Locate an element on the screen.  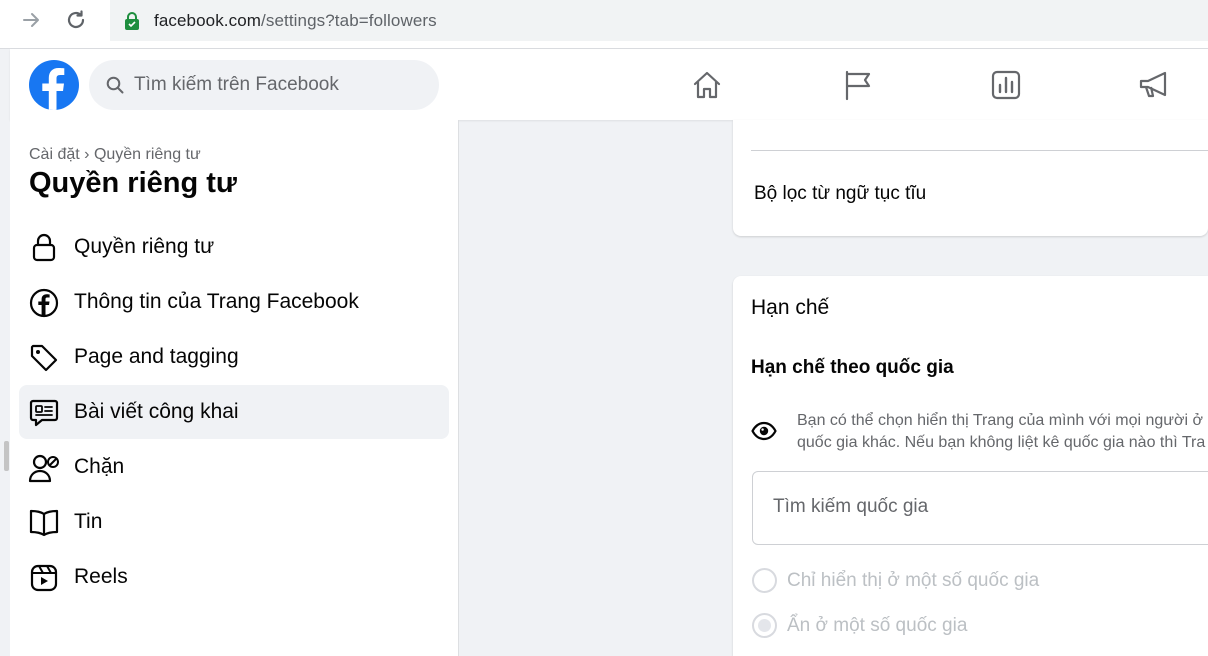
breadcrumb-privacy: Quyền riêng tư is located at coordinates (147, 154).